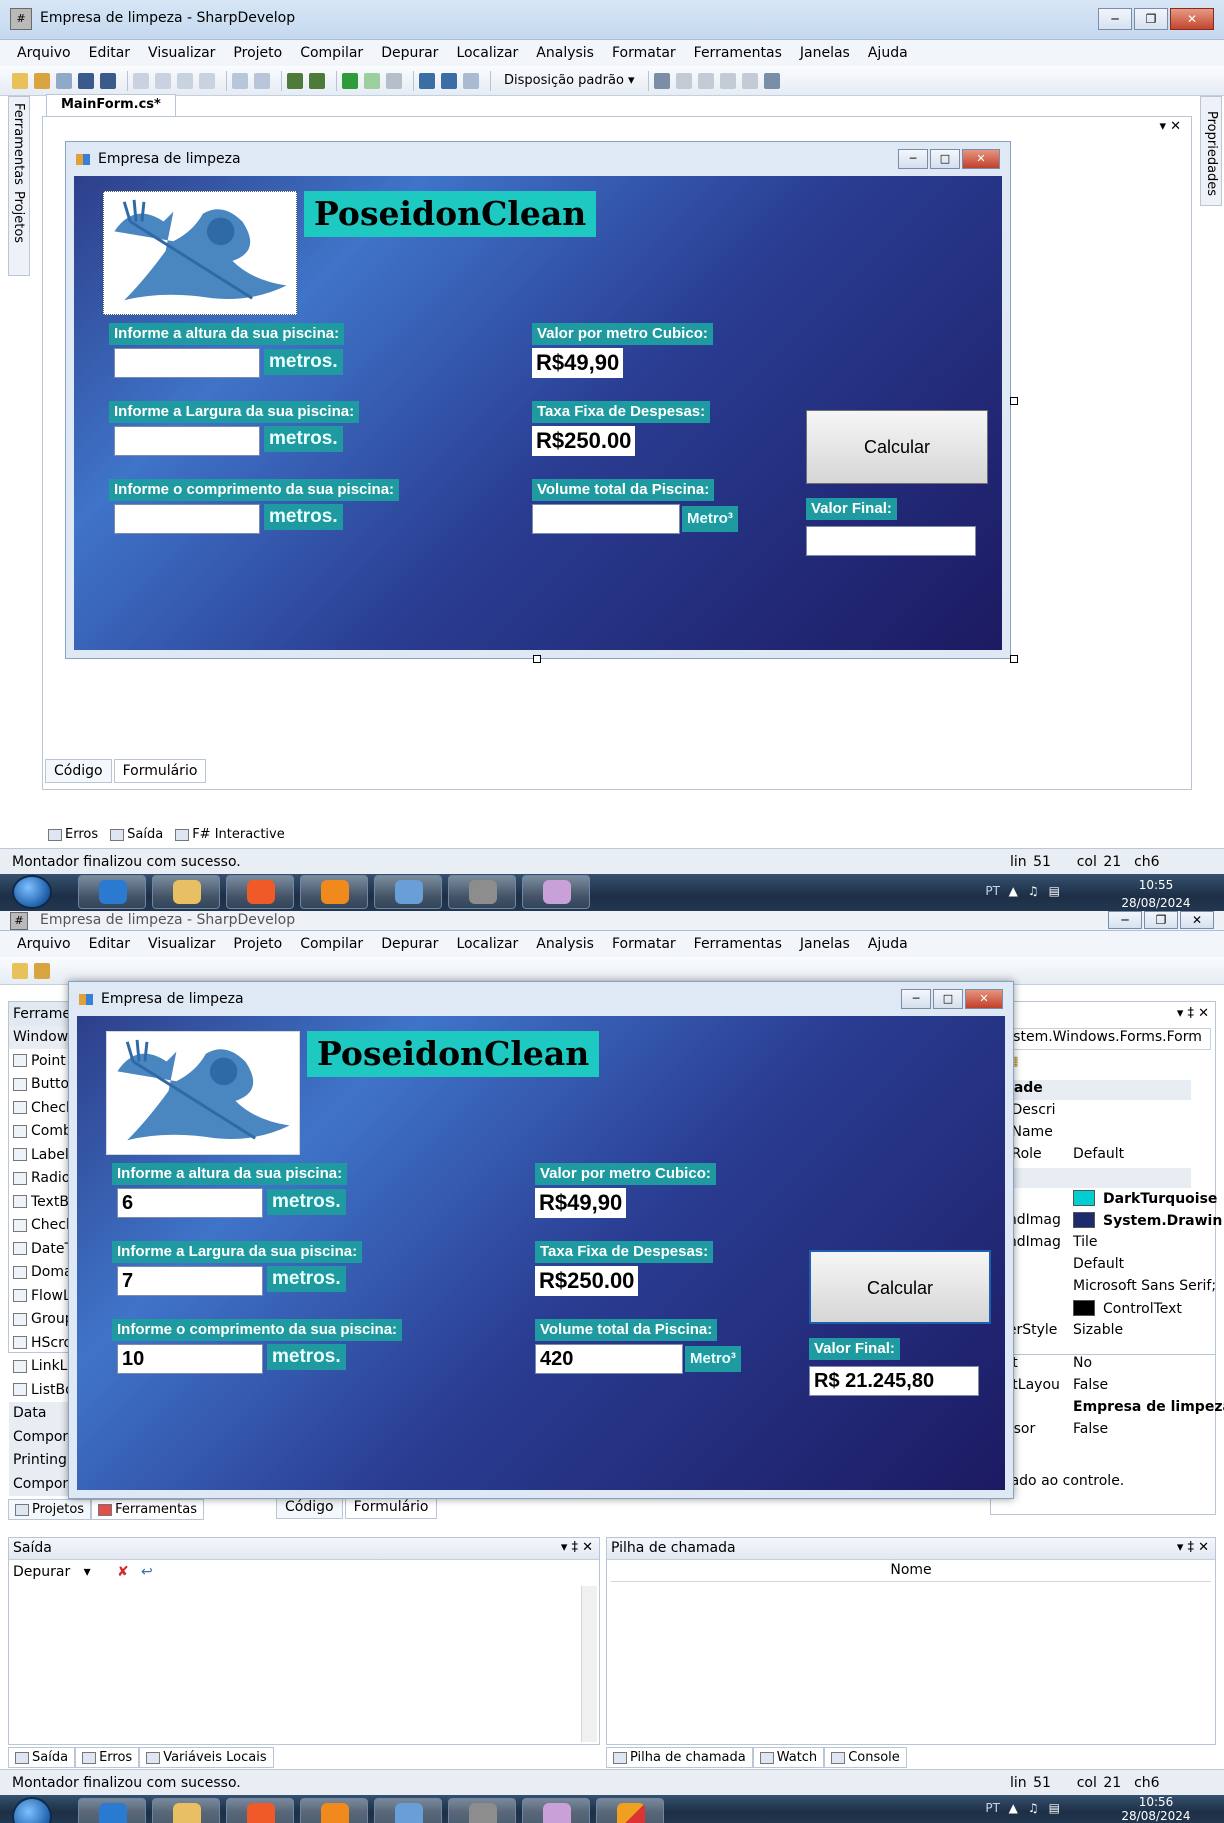  What do you see at coordinates (749, 80) in the screenshot?
I see `format-icon` at bounding box center [749, 80].